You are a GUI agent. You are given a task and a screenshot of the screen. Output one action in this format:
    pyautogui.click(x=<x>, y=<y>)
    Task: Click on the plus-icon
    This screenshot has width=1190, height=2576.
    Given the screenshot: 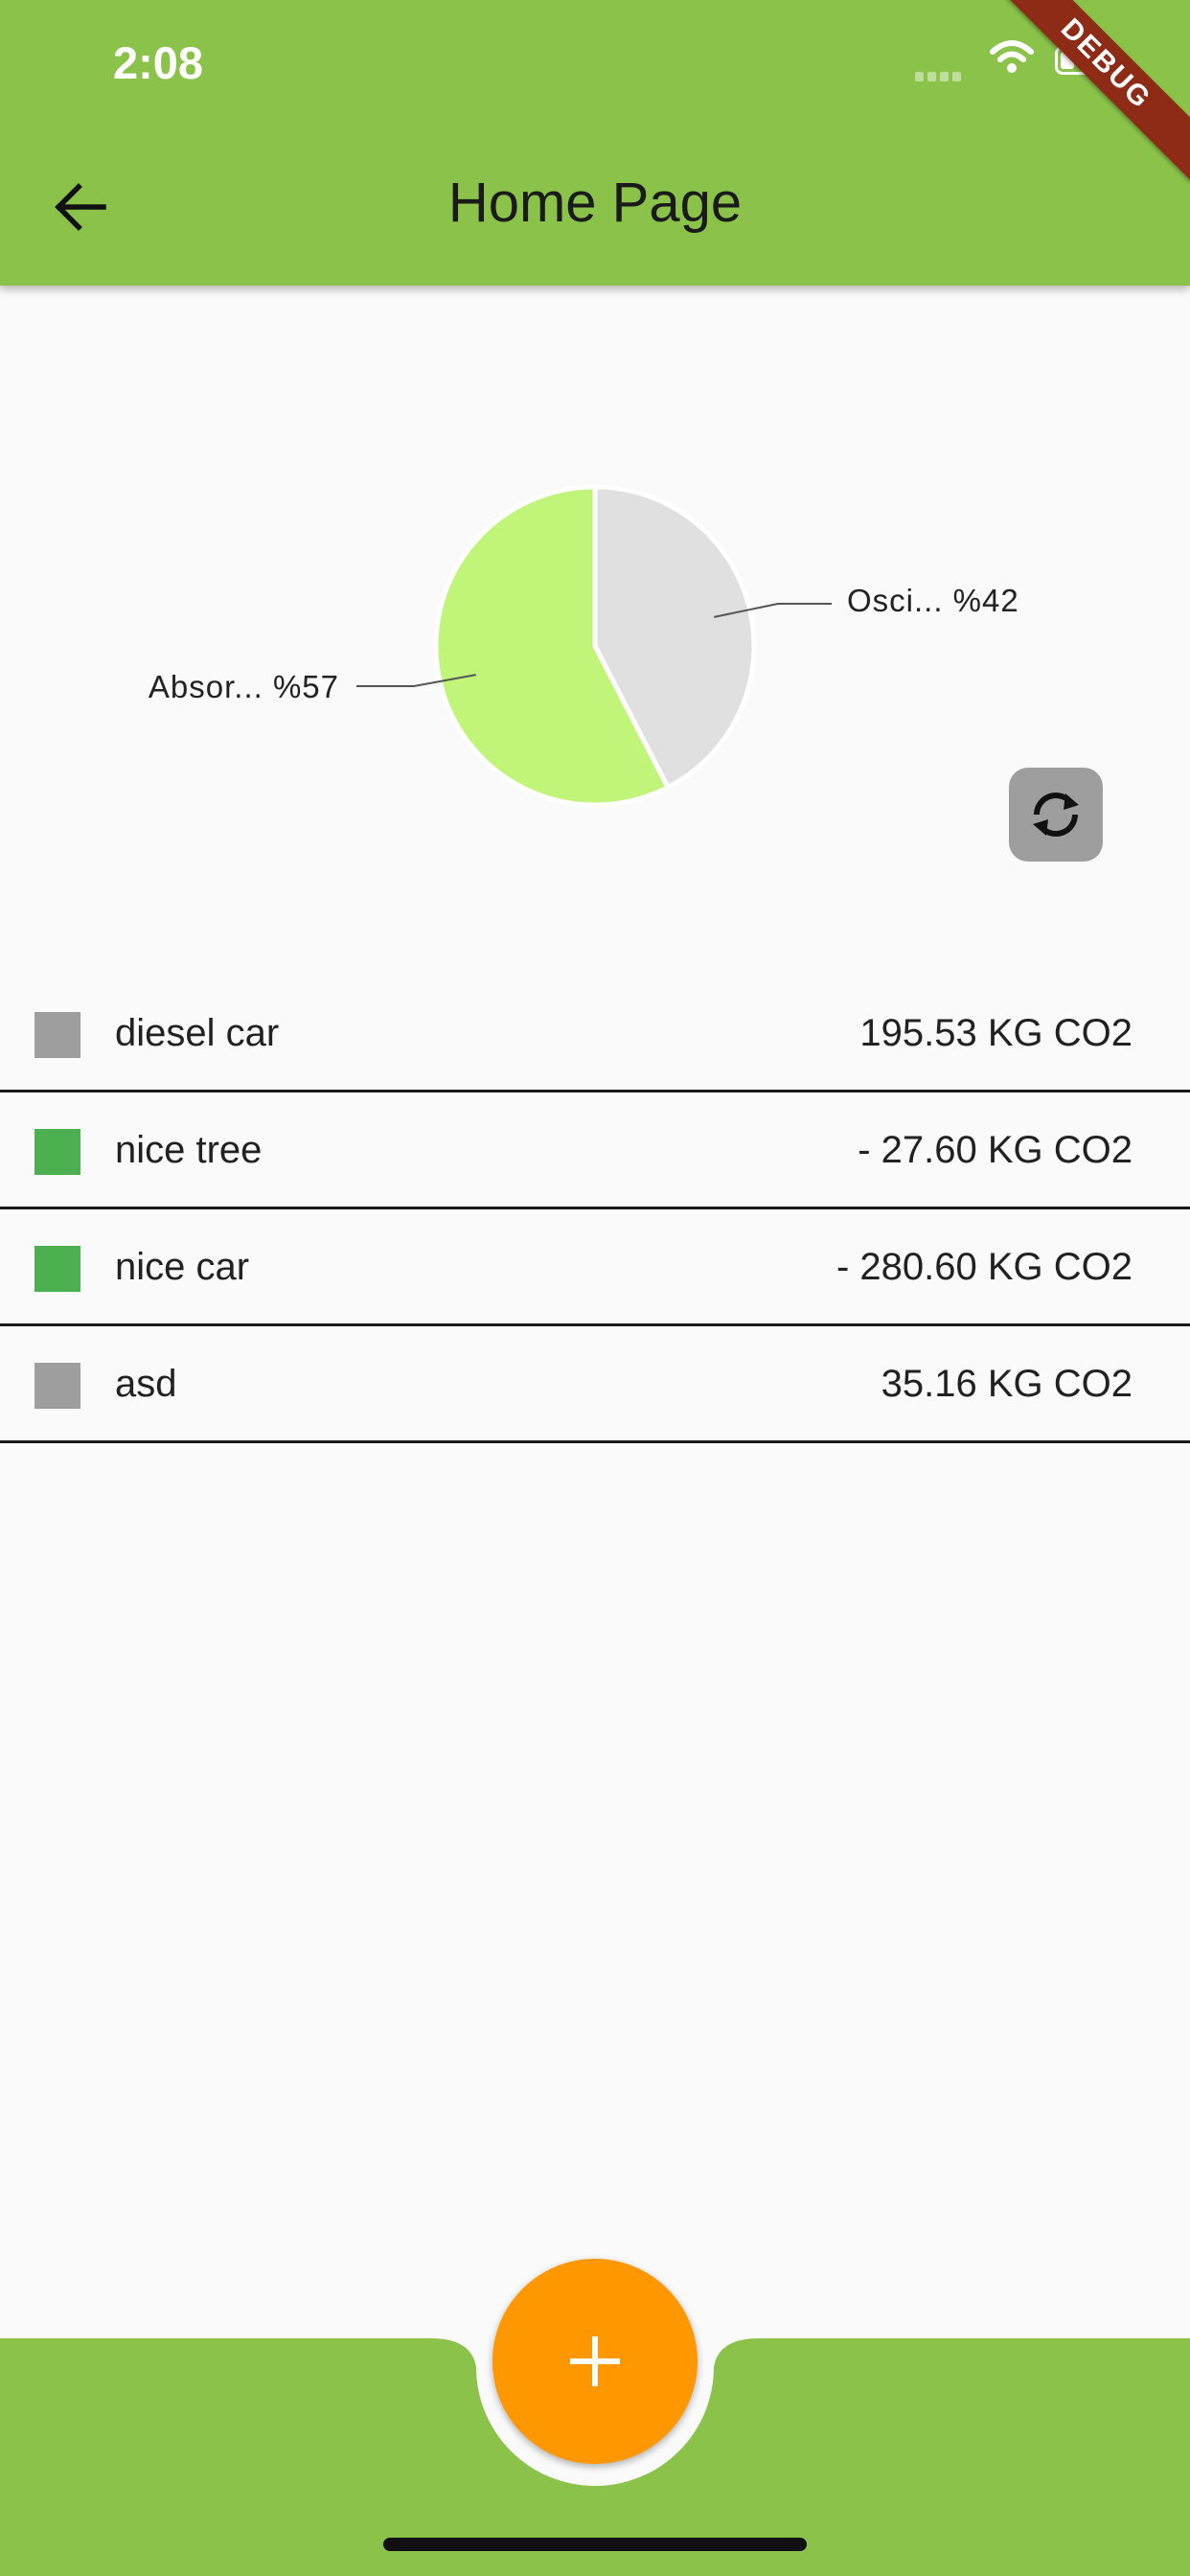 What is the action you would take?
    pyautogui.click(x=595, y=2361)
    